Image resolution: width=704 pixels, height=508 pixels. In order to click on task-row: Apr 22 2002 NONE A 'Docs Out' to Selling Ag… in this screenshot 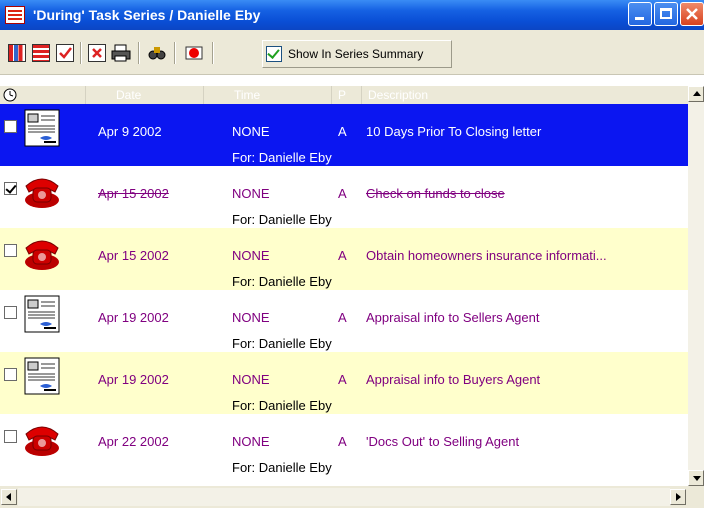, I will do `click(344, 445)`.